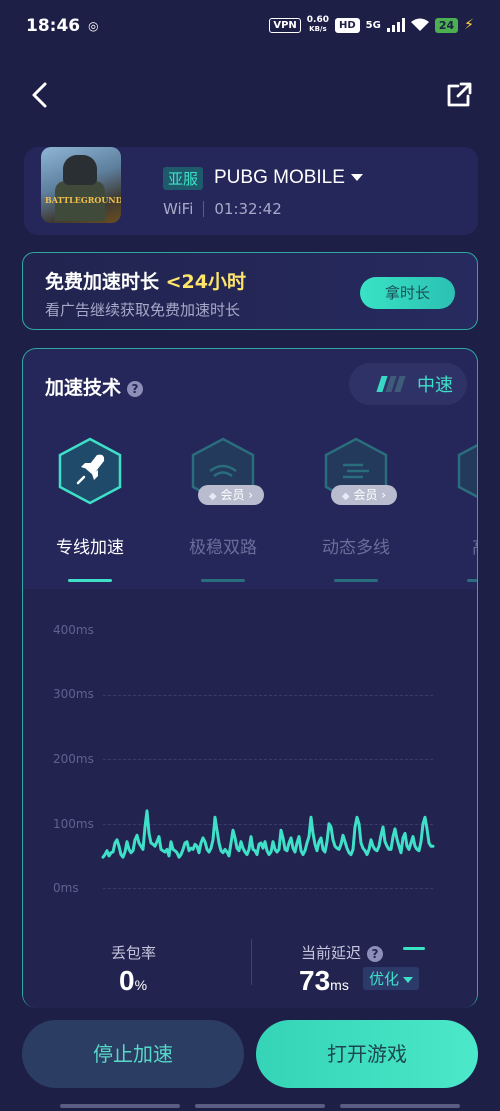  What do you see at coordinates (435, 385) in the screenshot?
I see `speed-mode-label: 中速` at bounding box center [435, 385].